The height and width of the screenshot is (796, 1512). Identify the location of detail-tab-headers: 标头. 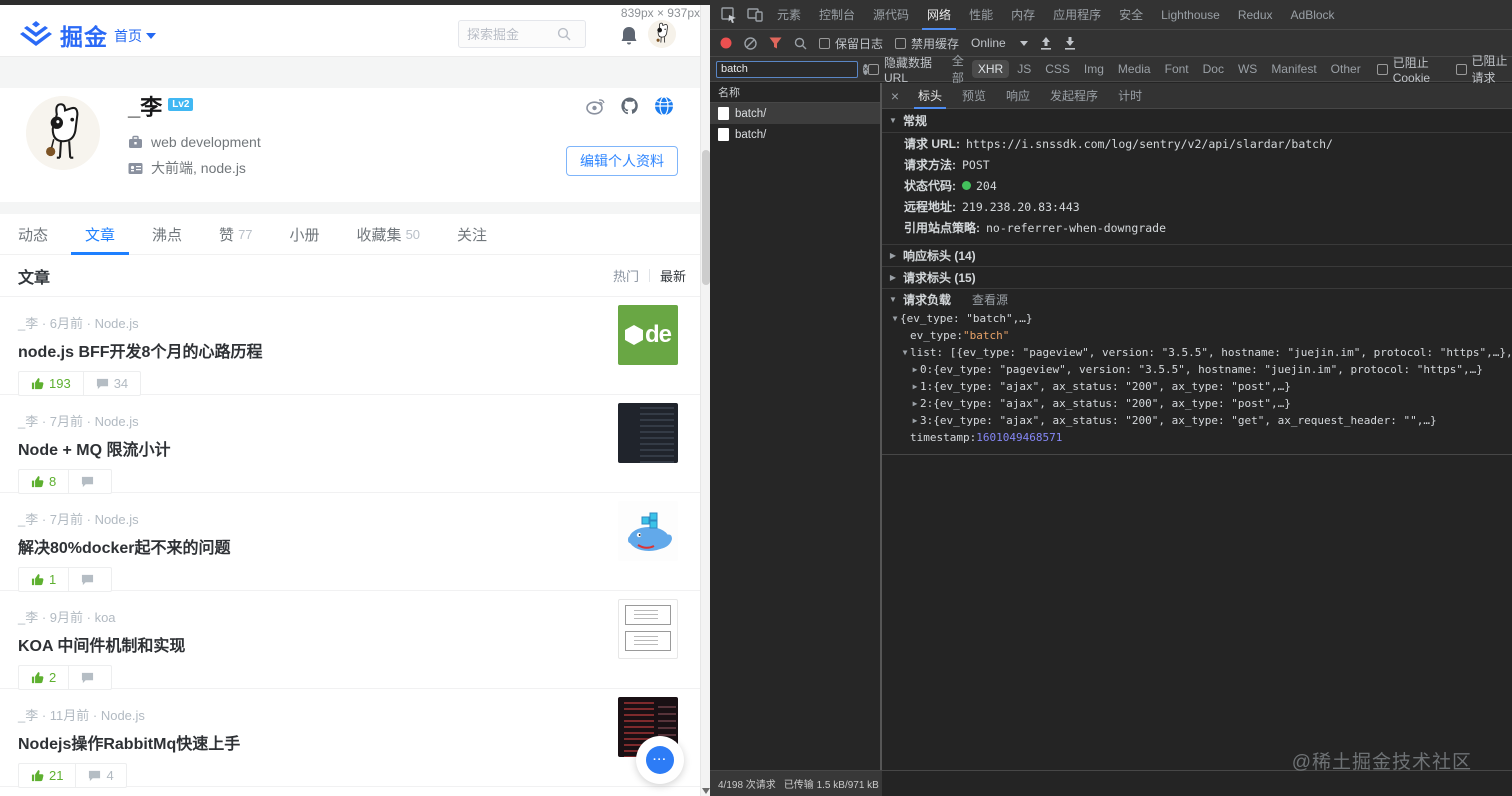
(930, 96).